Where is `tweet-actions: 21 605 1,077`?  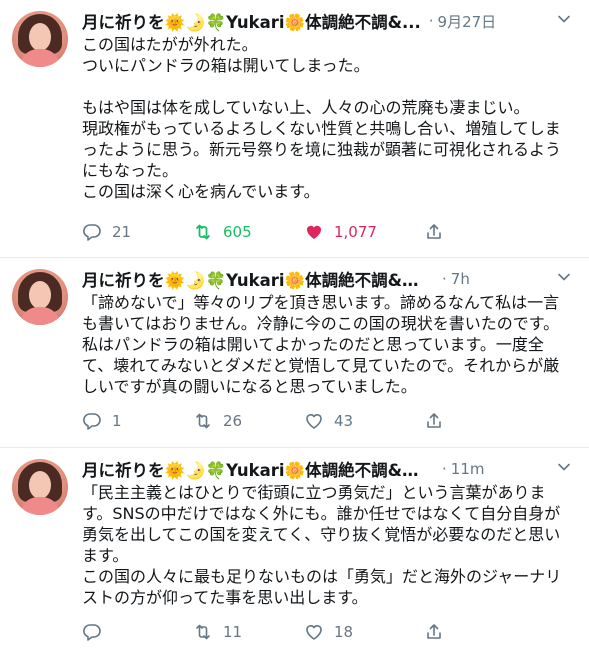 tweet-actions: 21 605 1,077 is located at coordinates (263, 232).